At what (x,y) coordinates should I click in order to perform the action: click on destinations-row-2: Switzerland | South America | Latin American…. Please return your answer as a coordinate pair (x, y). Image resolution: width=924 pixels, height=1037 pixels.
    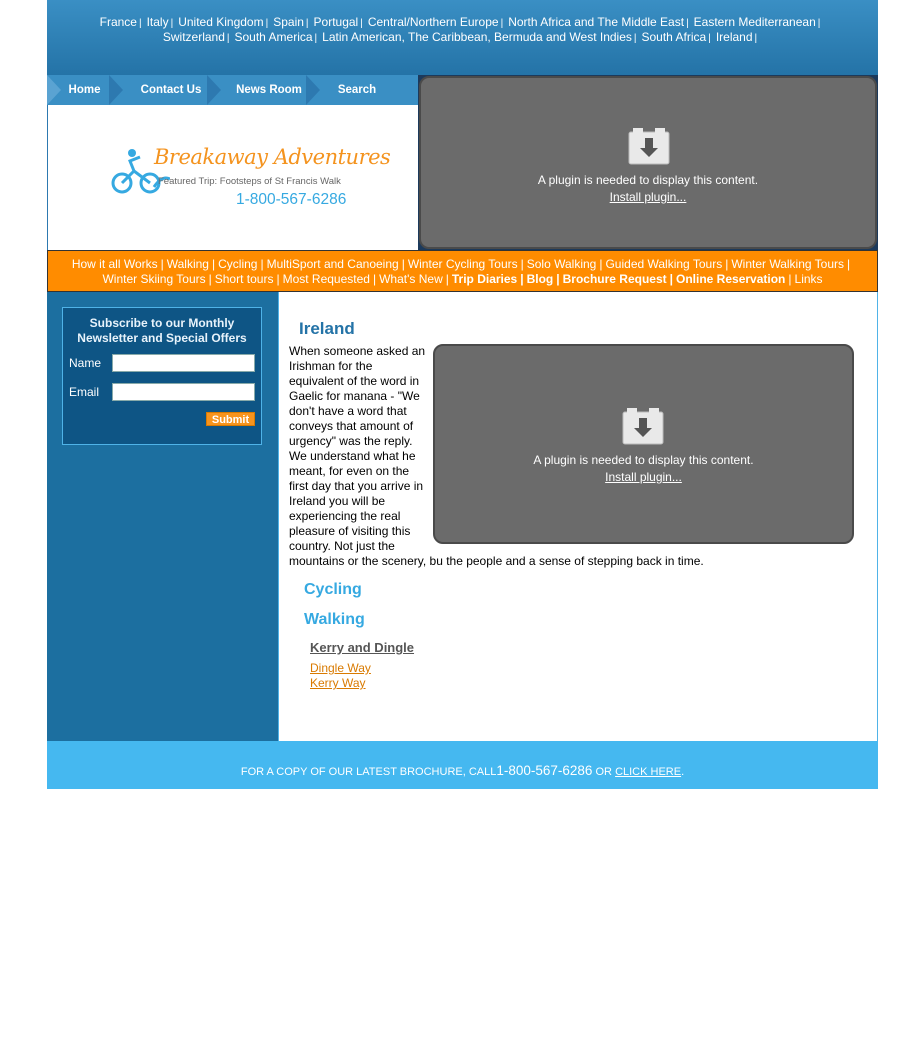
    Looking at the image, I should click on (462, 38).